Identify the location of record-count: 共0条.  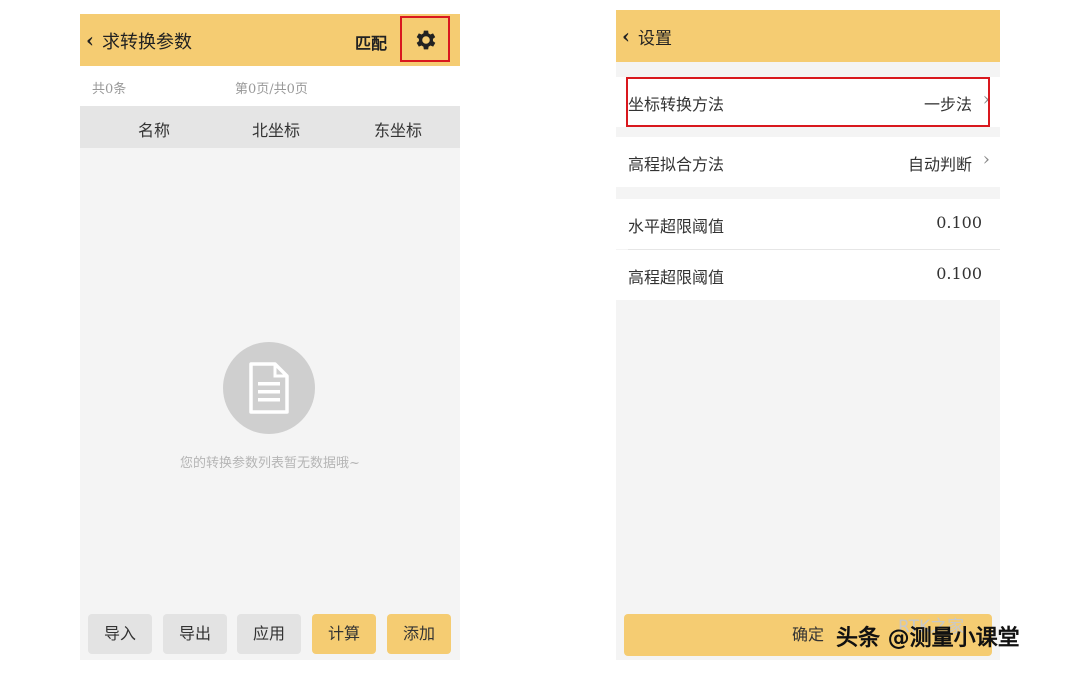
(109, 89).